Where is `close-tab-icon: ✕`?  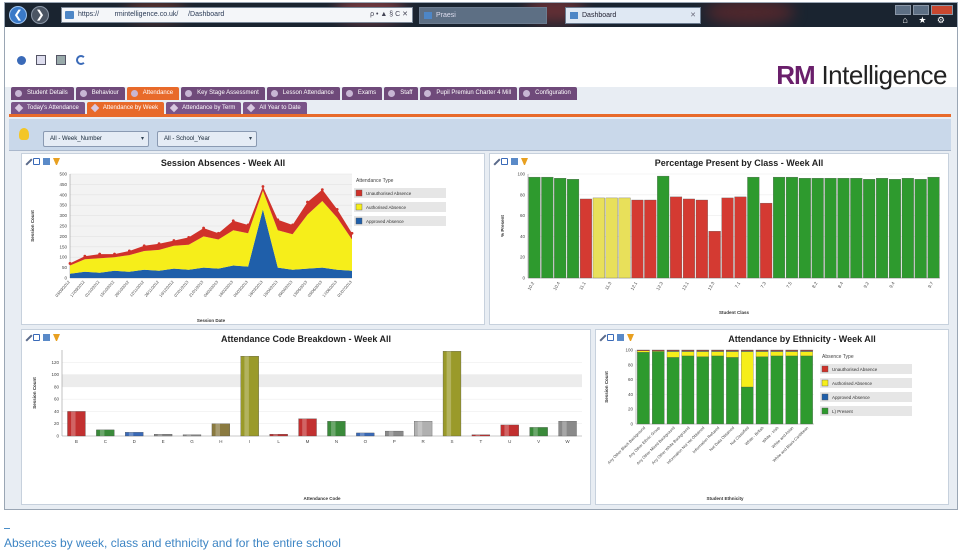
close-tab-icon: ✕ is located at coordinates (693, 15).